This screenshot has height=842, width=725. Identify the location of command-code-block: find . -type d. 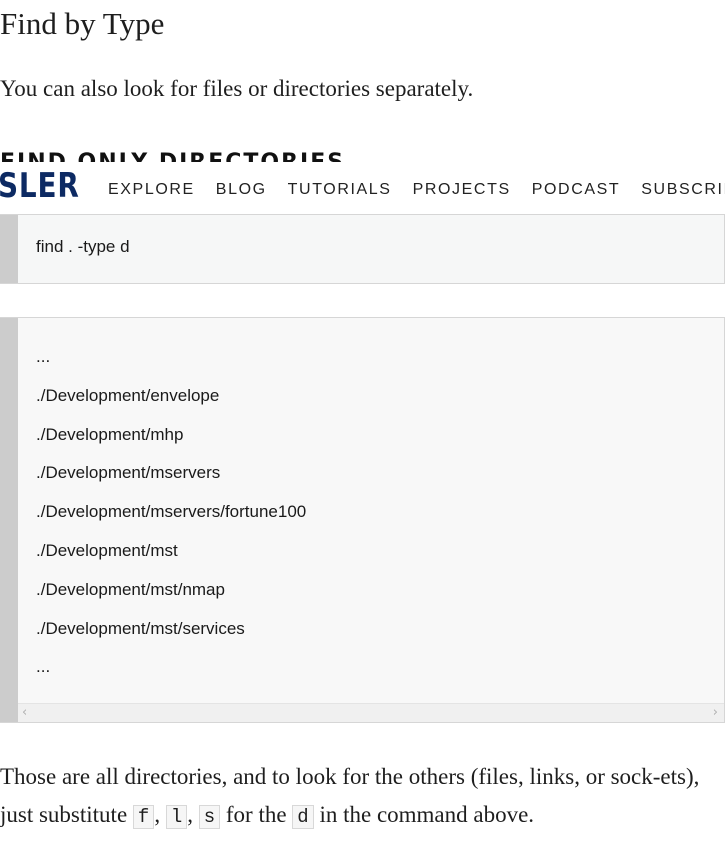
(362, 249).